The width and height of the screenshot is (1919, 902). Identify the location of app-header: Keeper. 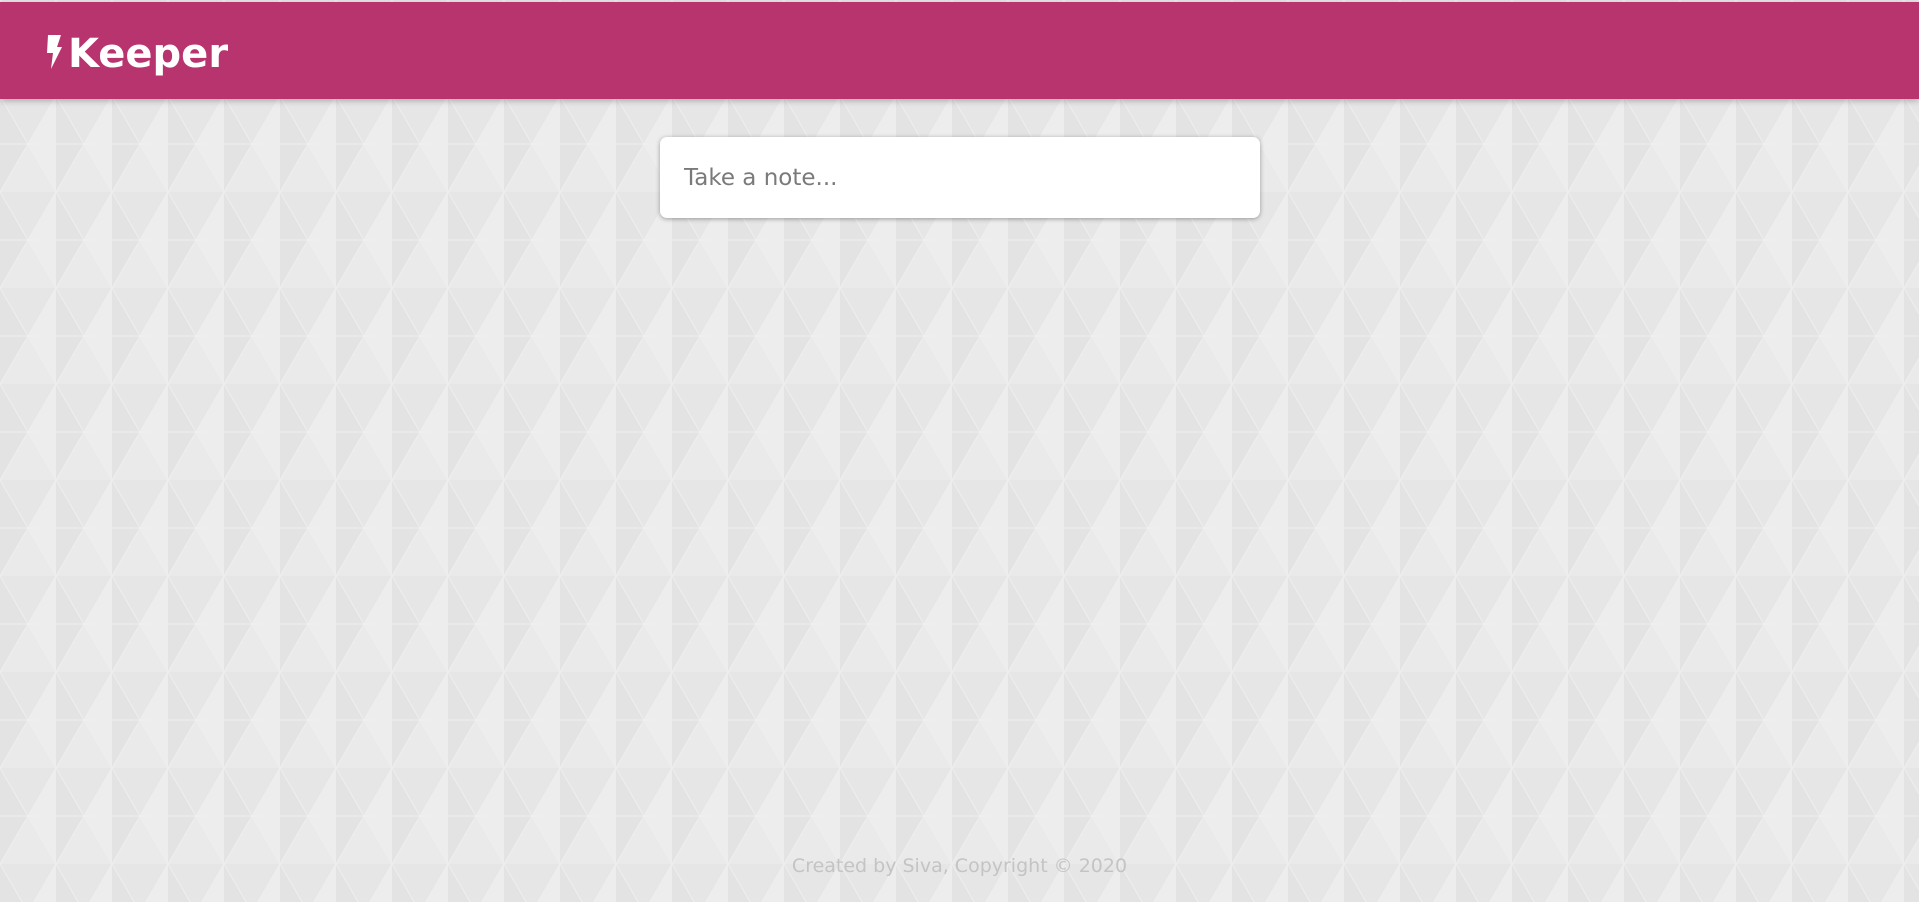
(959, 50).